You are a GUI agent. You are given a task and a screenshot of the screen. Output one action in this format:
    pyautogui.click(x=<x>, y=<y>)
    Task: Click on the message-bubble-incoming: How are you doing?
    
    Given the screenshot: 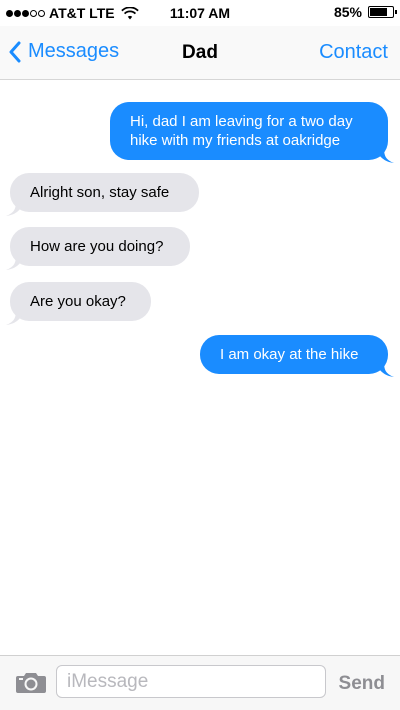 What is the action you would take?
    pyautogui.click(x=100, y=246)
    